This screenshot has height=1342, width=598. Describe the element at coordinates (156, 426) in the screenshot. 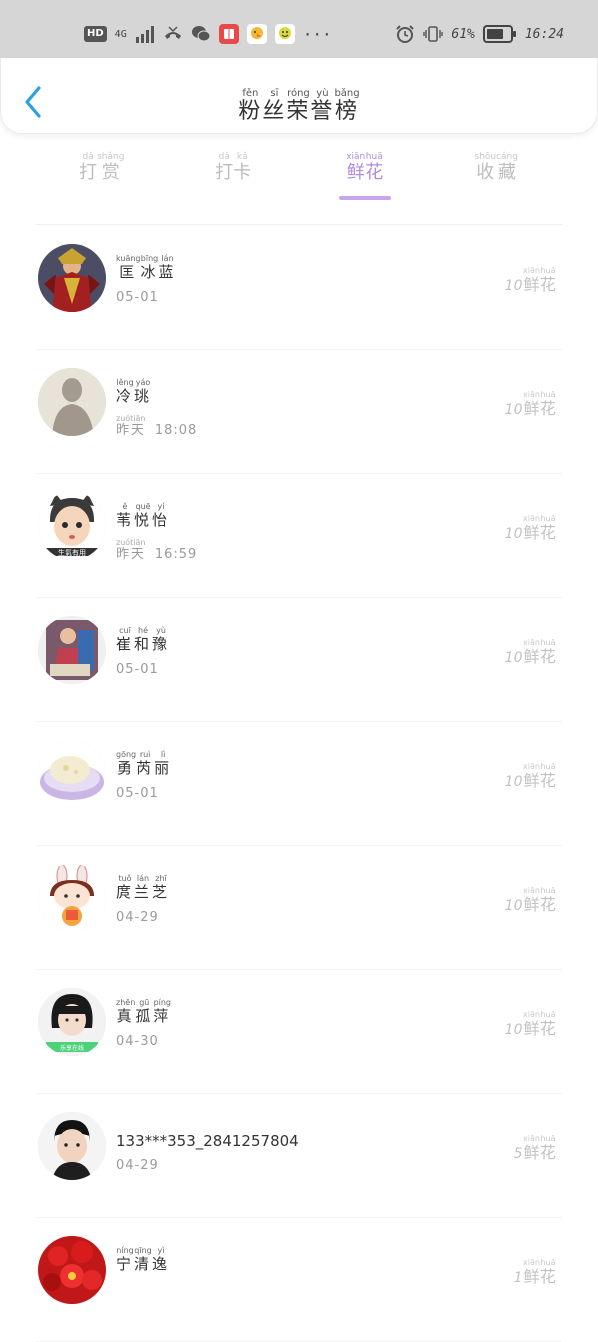

I see `fan-time: 昨zuó天tiān 18:08` at that location.